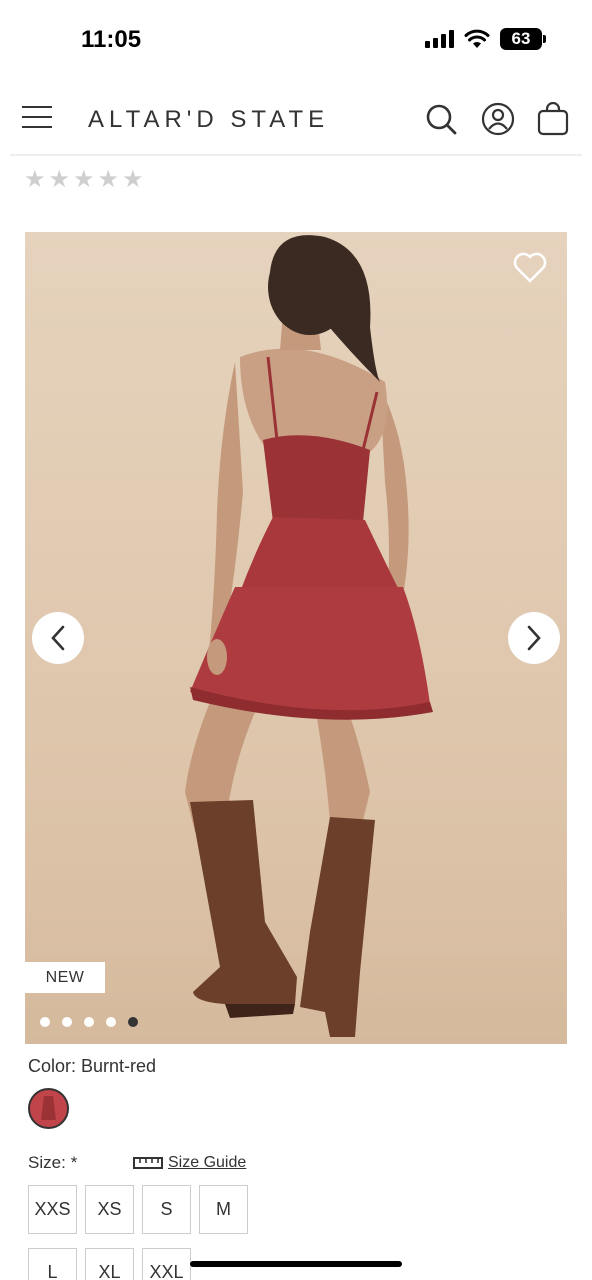 The image size is (592, 1280). What do you see at coordinates (37, 119) in the screenshot?
I see `menu-icon` at bounding box center [37, 119].